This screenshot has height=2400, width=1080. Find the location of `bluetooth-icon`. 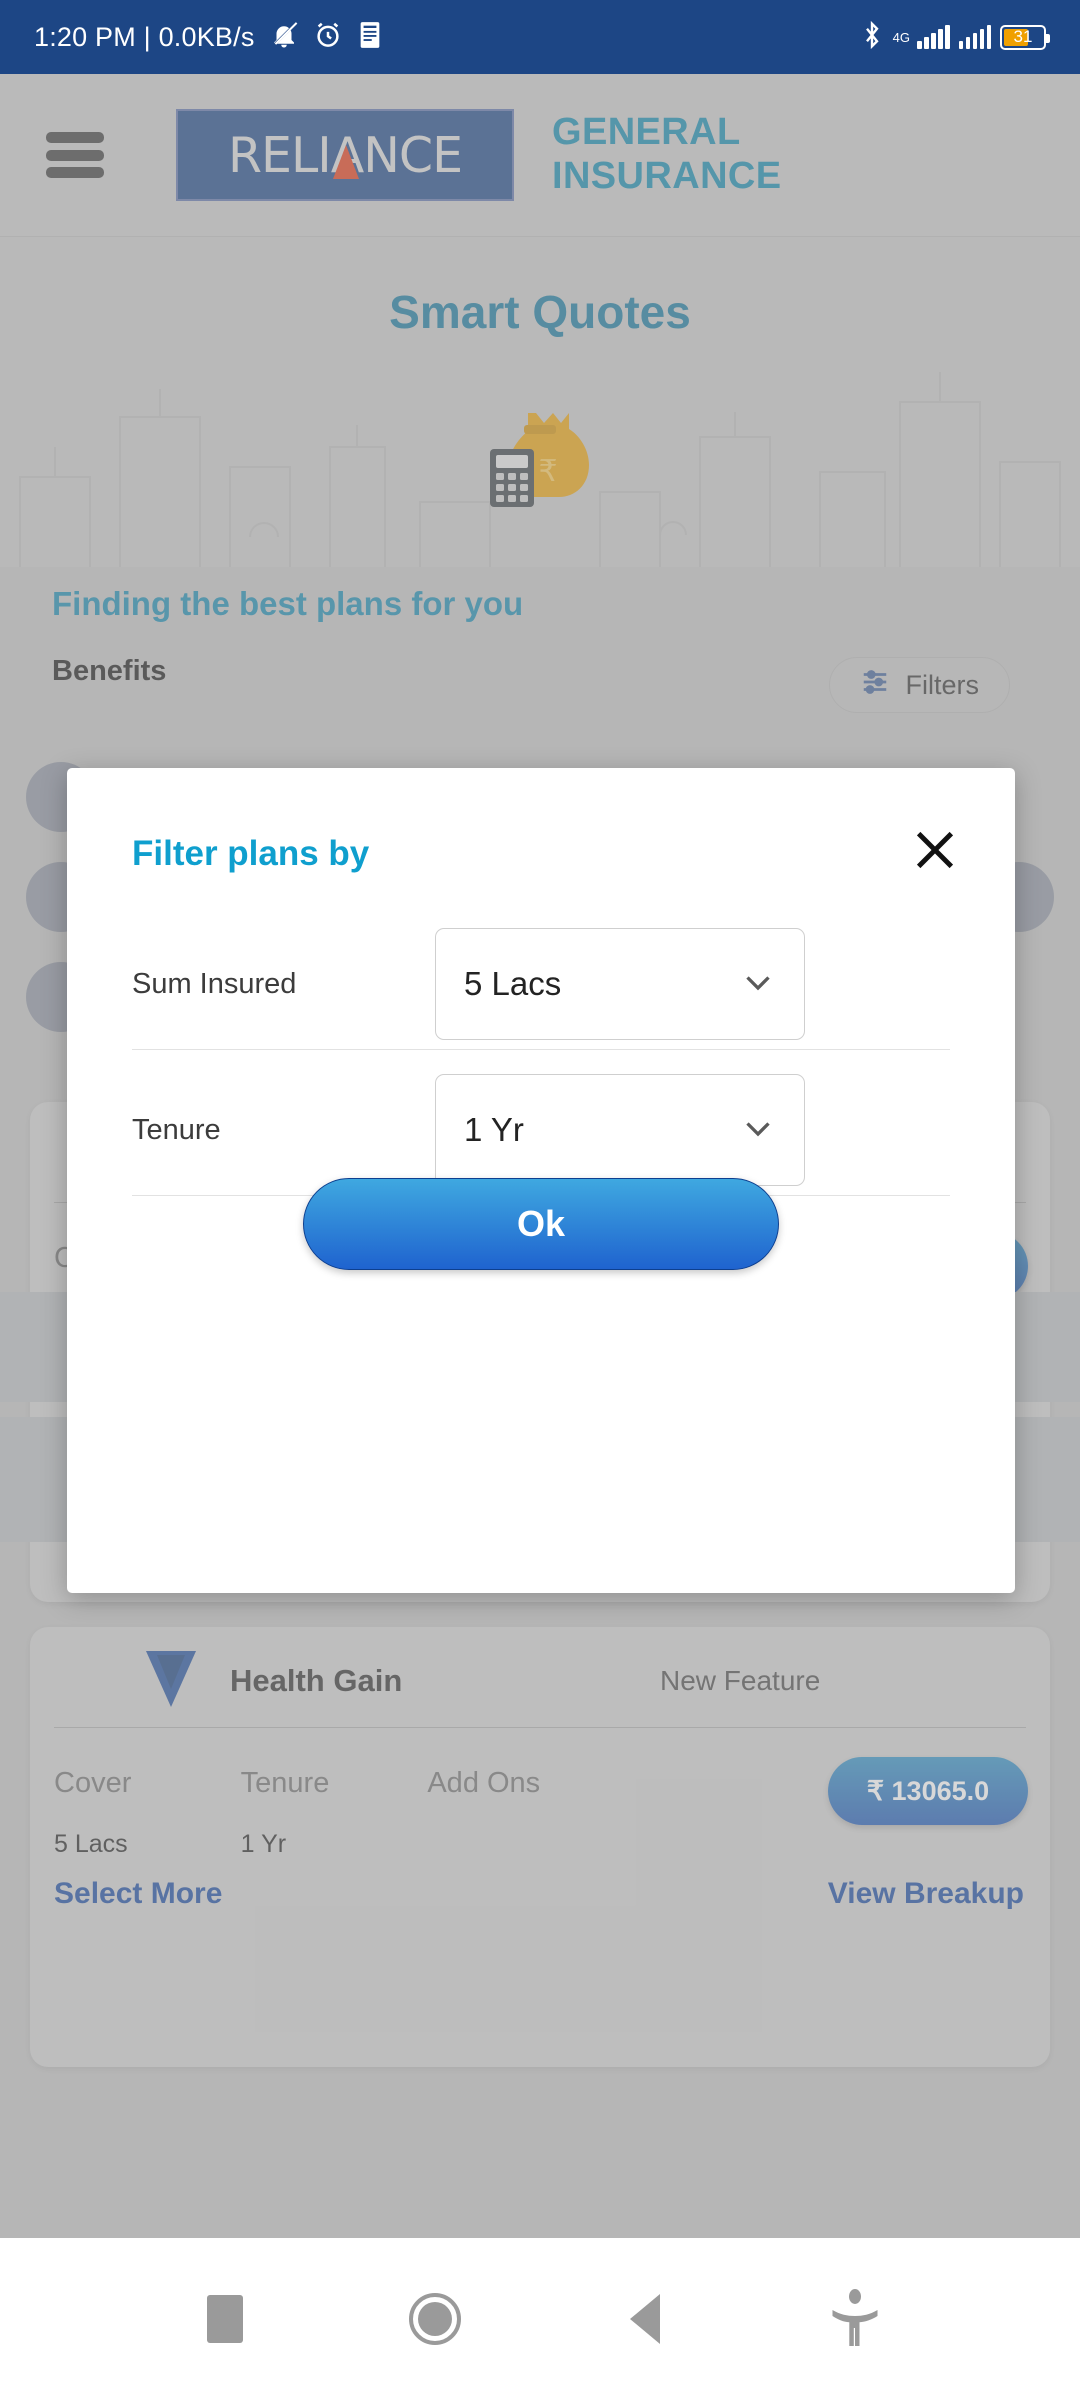

bluetooth-icon is located at coordinates (872, 37).